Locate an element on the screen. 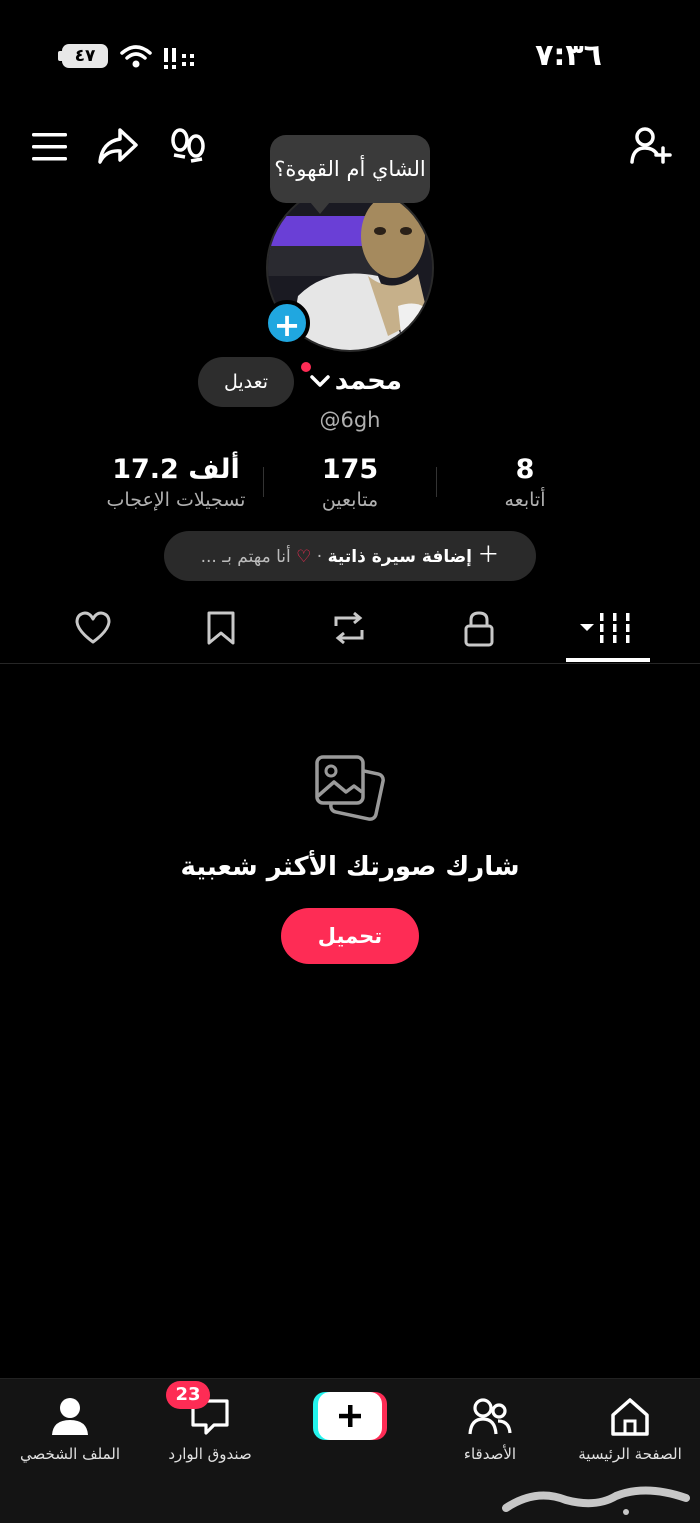 The height and width of the screenshot is (1523, 700). status-time: ٧:٣٦ is located at coordinates (568, 55).